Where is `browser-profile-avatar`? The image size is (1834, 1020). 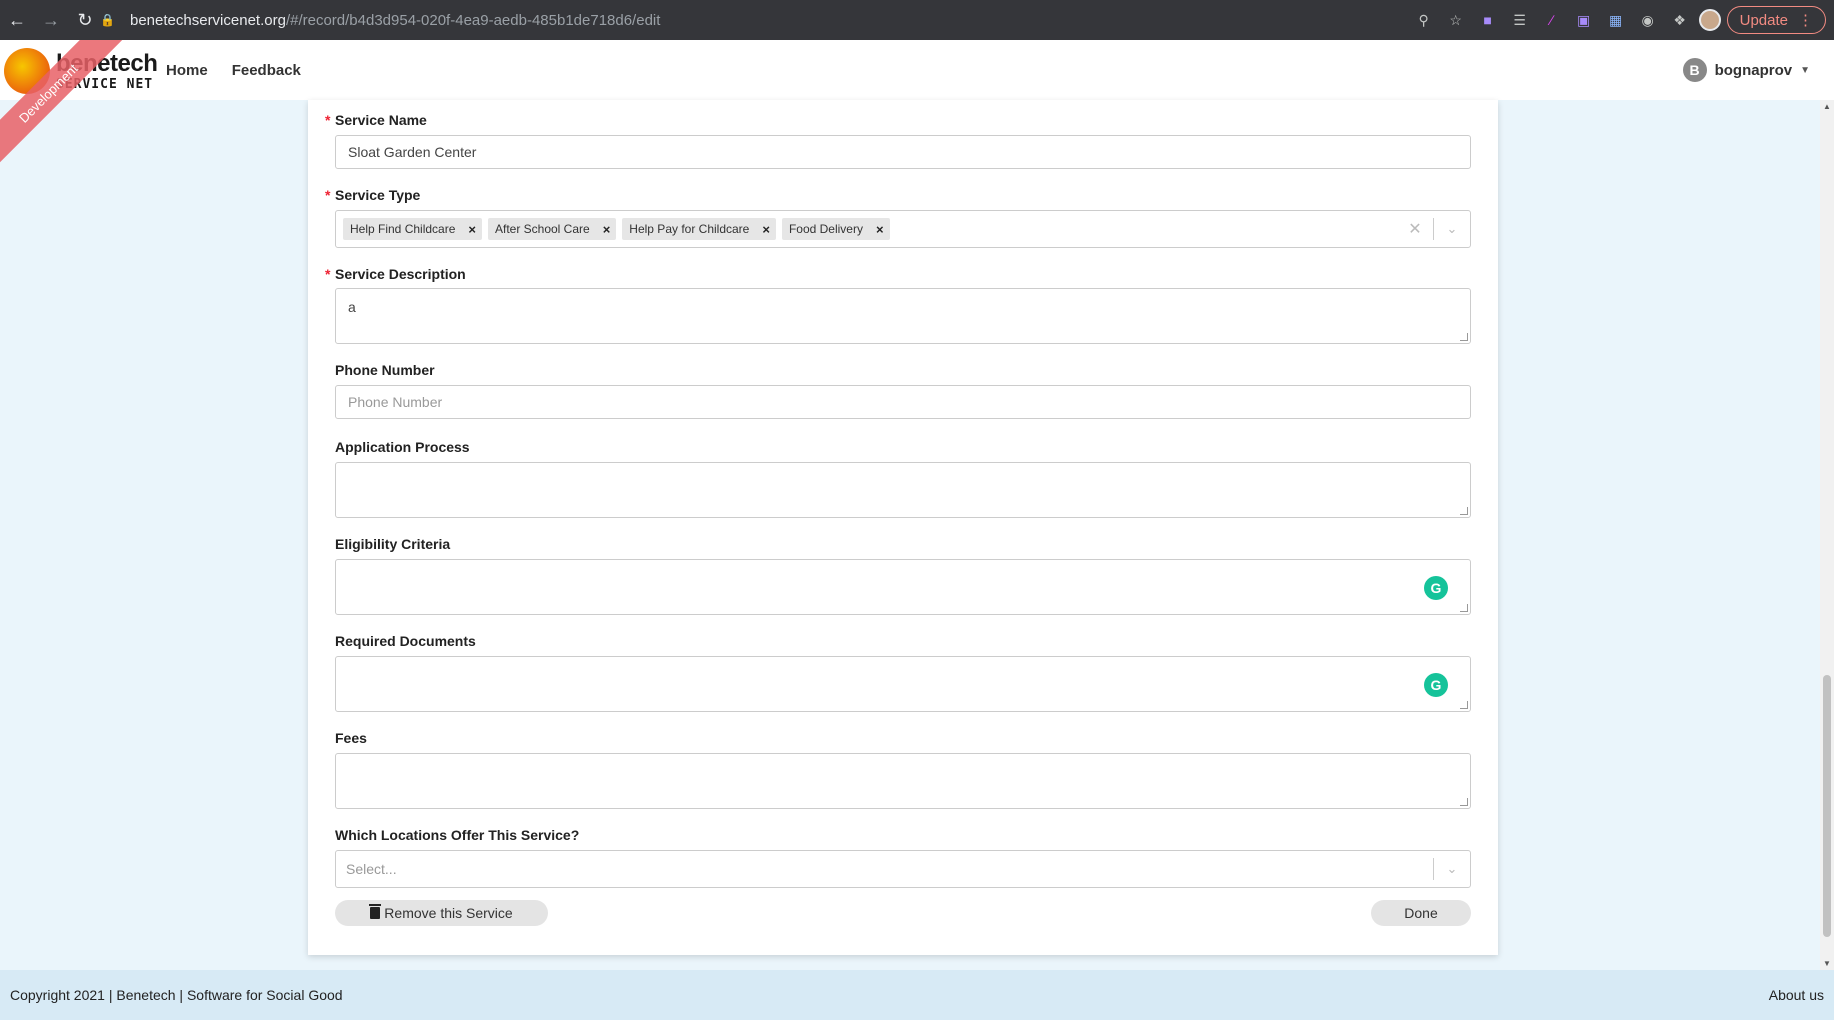
browser-profile-avatar is located at coordinates (1709, 20).